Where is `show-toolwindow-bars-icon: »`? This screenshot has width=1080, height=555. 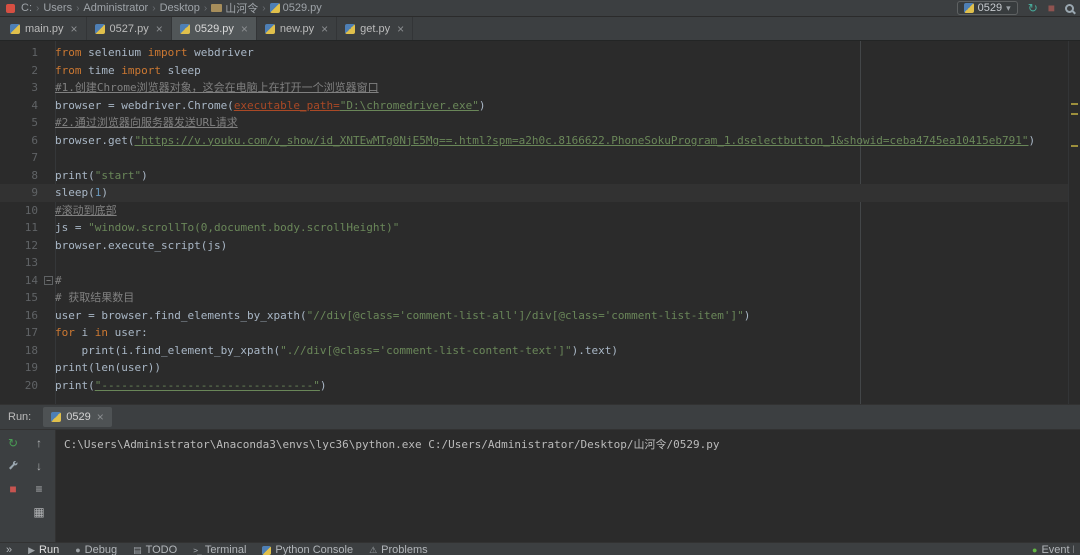
show-toolwindow-bars-icon: » is located at coordinates (9, 549).